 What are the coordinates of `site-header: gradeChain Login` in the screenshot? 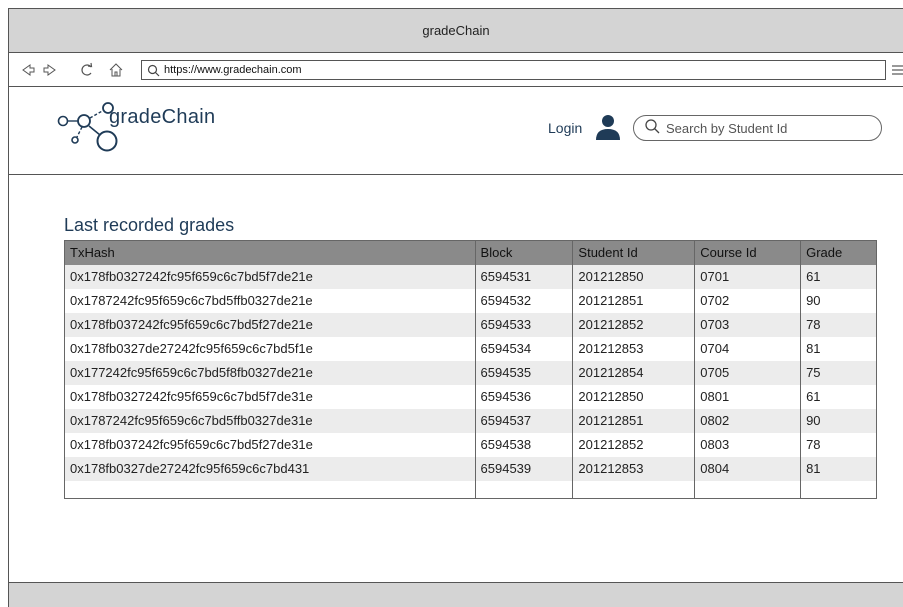 It's located at (456, 131).